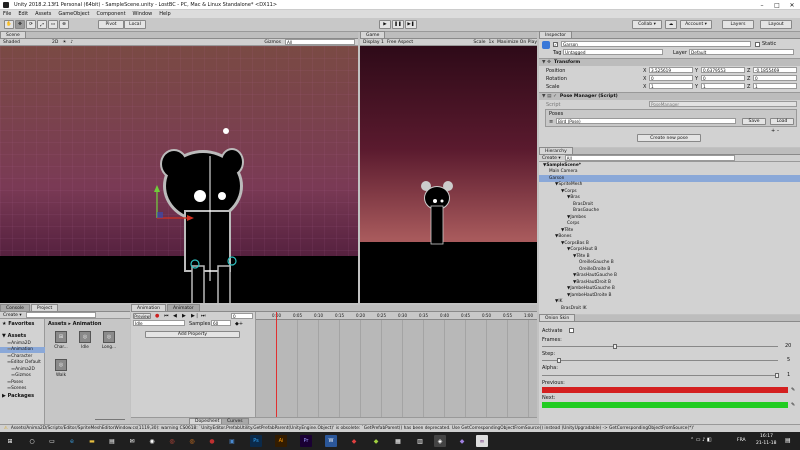  What do you see at coordinates (320, 42) in the screenshot?
I see `scene-search-input: All` at bounding box center [320, 42].